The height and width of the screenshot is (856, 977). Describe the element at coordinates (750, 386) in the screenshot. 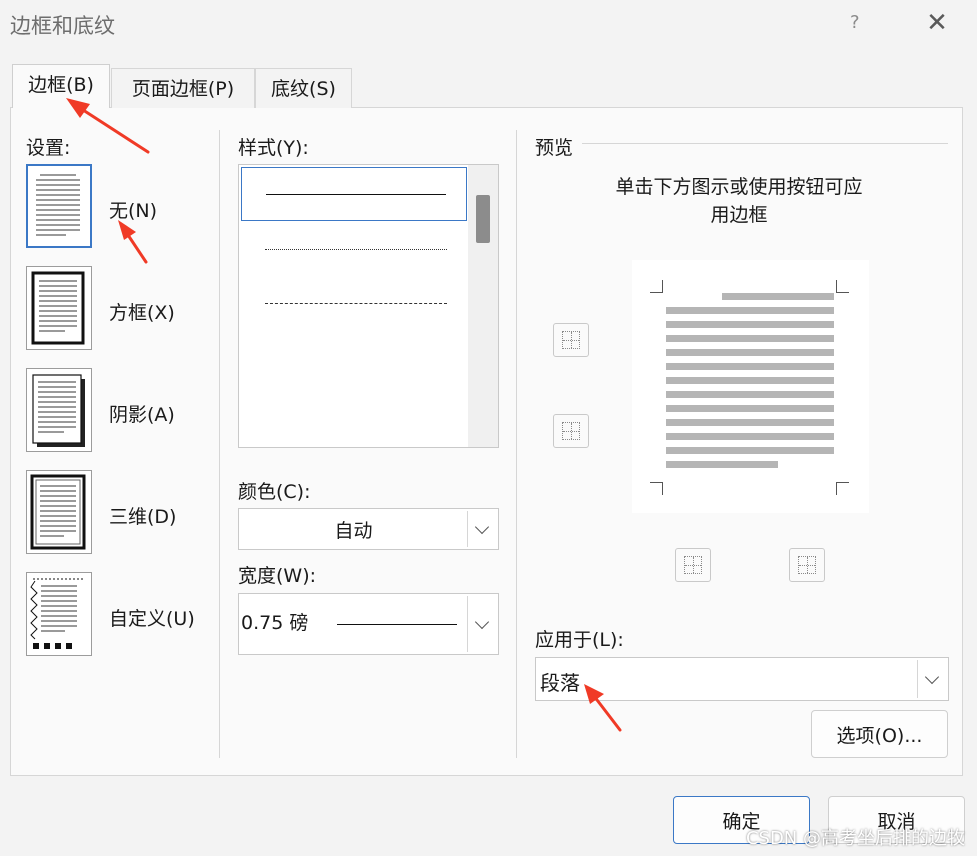

I see `preview-canvas` at that location.